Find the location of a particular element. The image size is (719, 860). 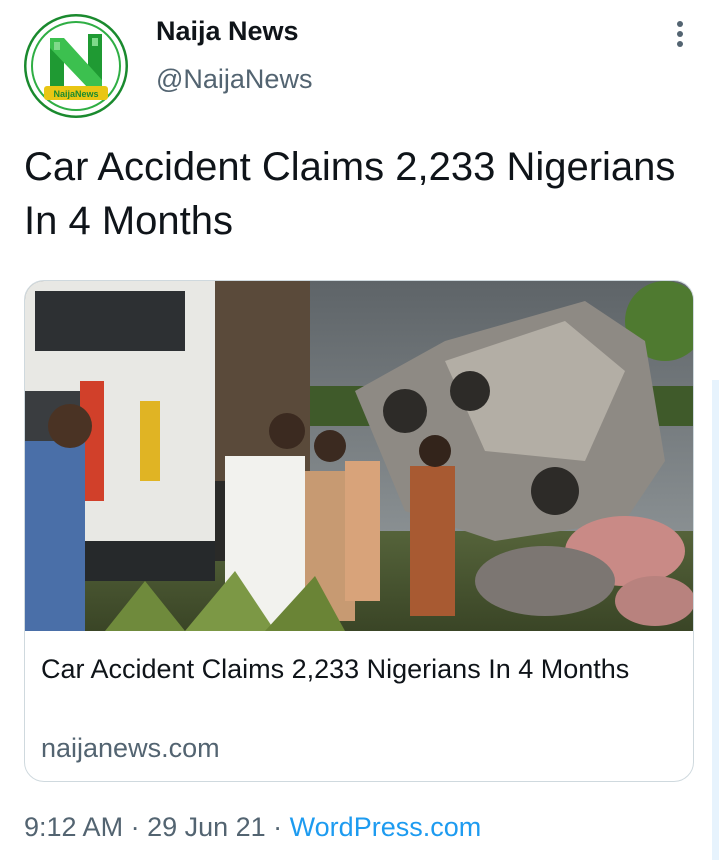

tweet-meta: 9:12 AM · 29 Jun 21 · WordPress.com is located at coordinates (252, 827).